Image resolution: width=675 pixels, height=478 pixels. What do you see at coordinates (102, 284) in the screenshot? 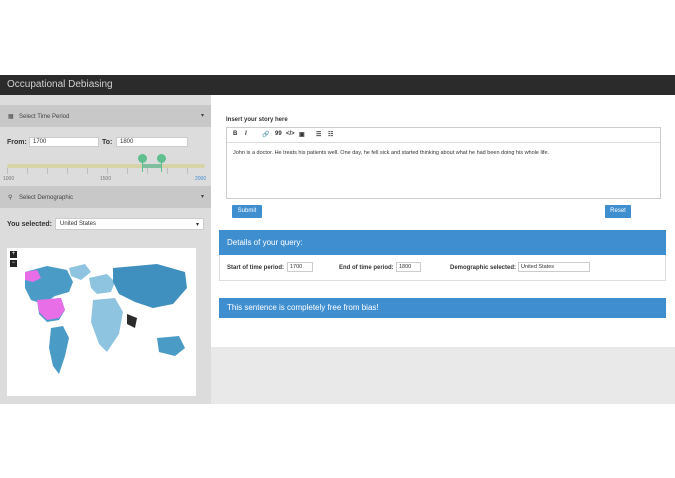
I see `map-europe` at bounding box center [102, 284].